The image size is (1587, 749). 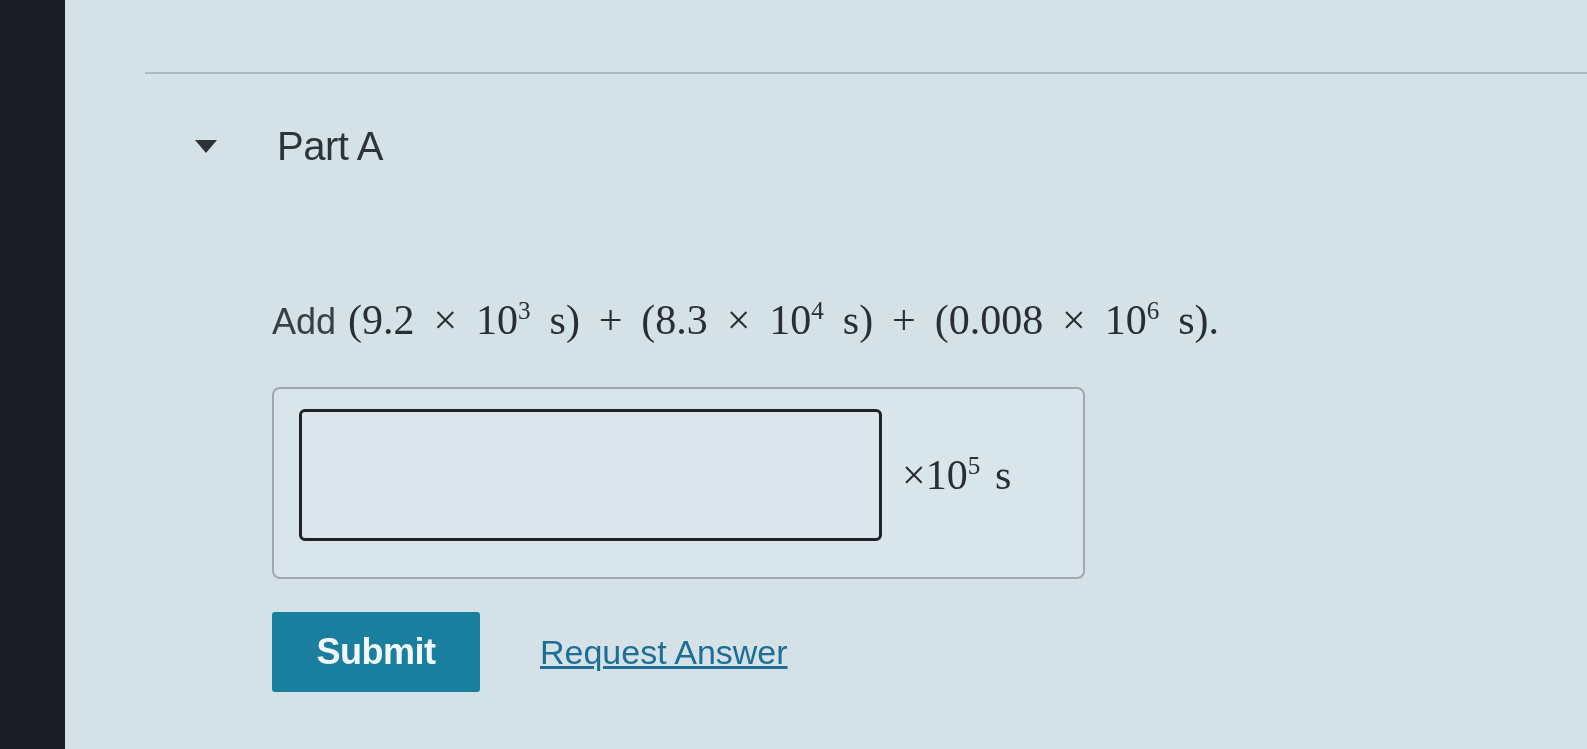 I want to click on math-expression: (9.2 × 10$^{3}$ s) + (8.3 × 10$^{4}$ s) + (0.008 × 10$^{6}$ s)., so click(x=783, y=320).